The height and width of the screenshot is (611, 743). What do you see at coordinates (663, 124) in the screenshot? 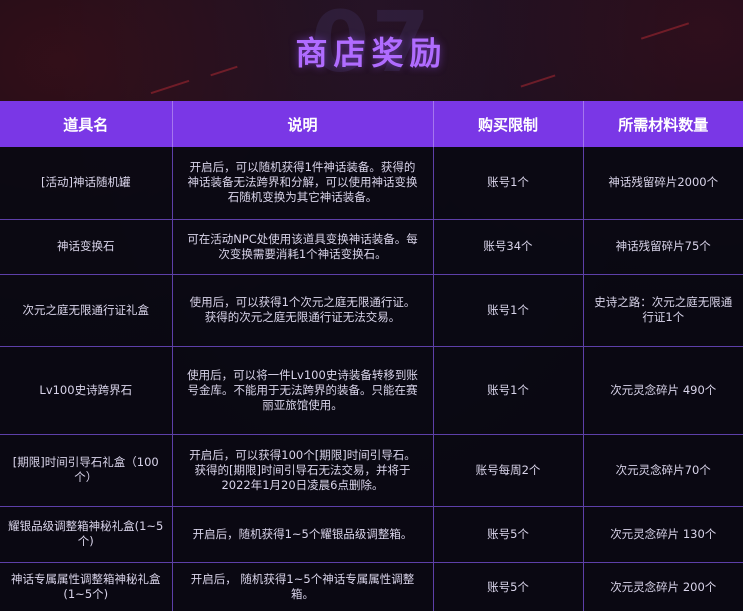
I see `column-header-material-cost: 所需材料数量` at bounding box center [663, 124].